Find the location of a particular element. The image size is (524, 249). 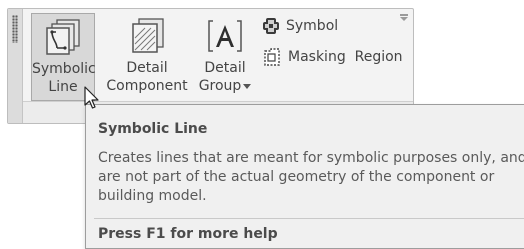

detail-group-label-text: Group is located at coordinates (220, 86).